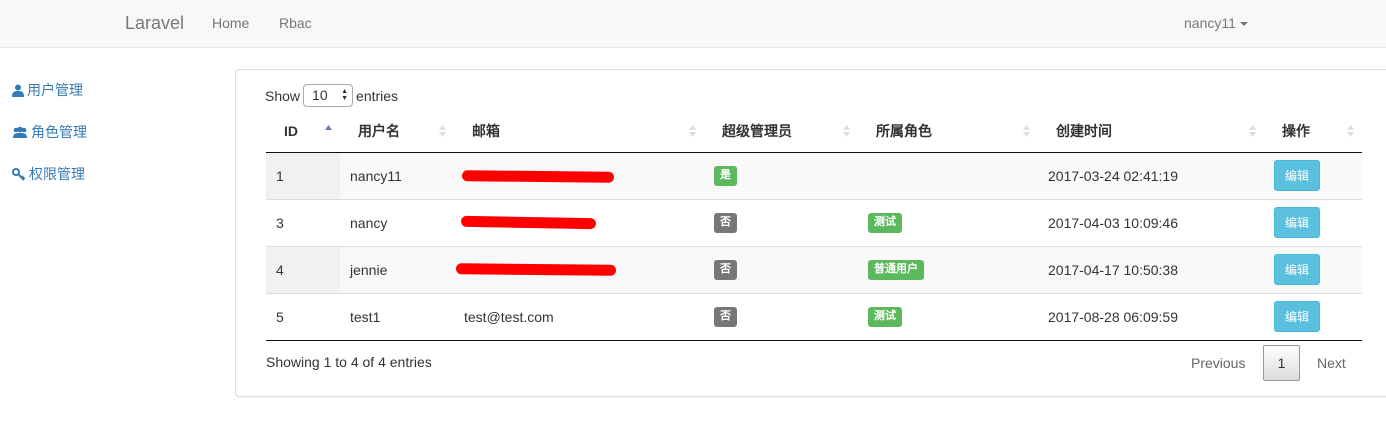 The height and width of the screenshot is (423, 1386). I want to click on cell-id: 3, so click(303, 223).